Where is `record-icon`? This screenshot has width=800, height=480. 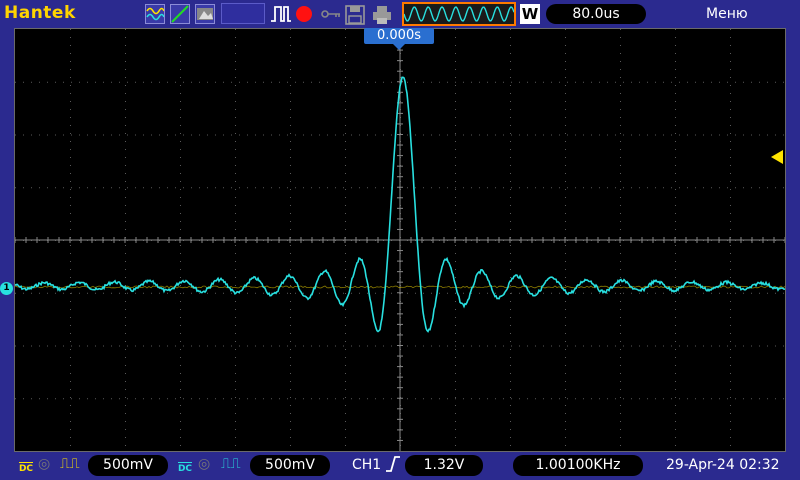 record-icon is located at coordinates (304, 14).